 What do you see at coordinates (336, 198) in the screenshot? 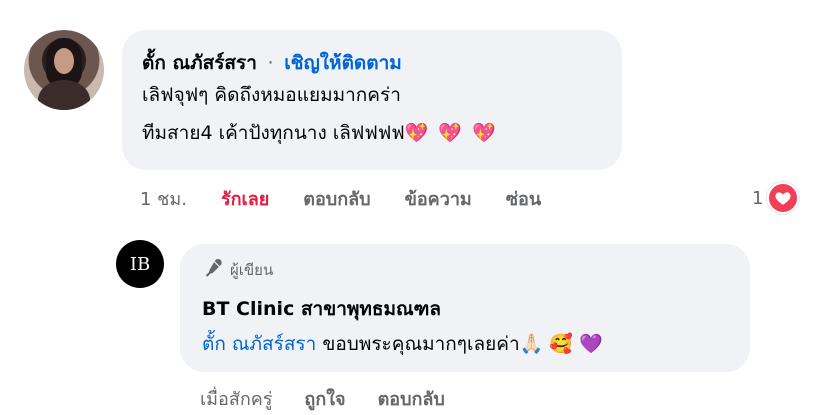
I see `reply-button: ตอบกลับ` at bounding box center [336, 198].